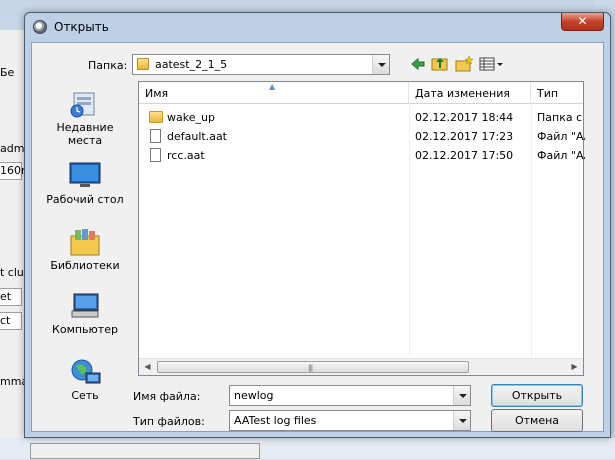 This screenshot has width=615, height=460. What do you see at coordinates (464, 117) in the screenshot?
I see `file-date: 02.12.2017 18:44` at bounding box center [464, 117].